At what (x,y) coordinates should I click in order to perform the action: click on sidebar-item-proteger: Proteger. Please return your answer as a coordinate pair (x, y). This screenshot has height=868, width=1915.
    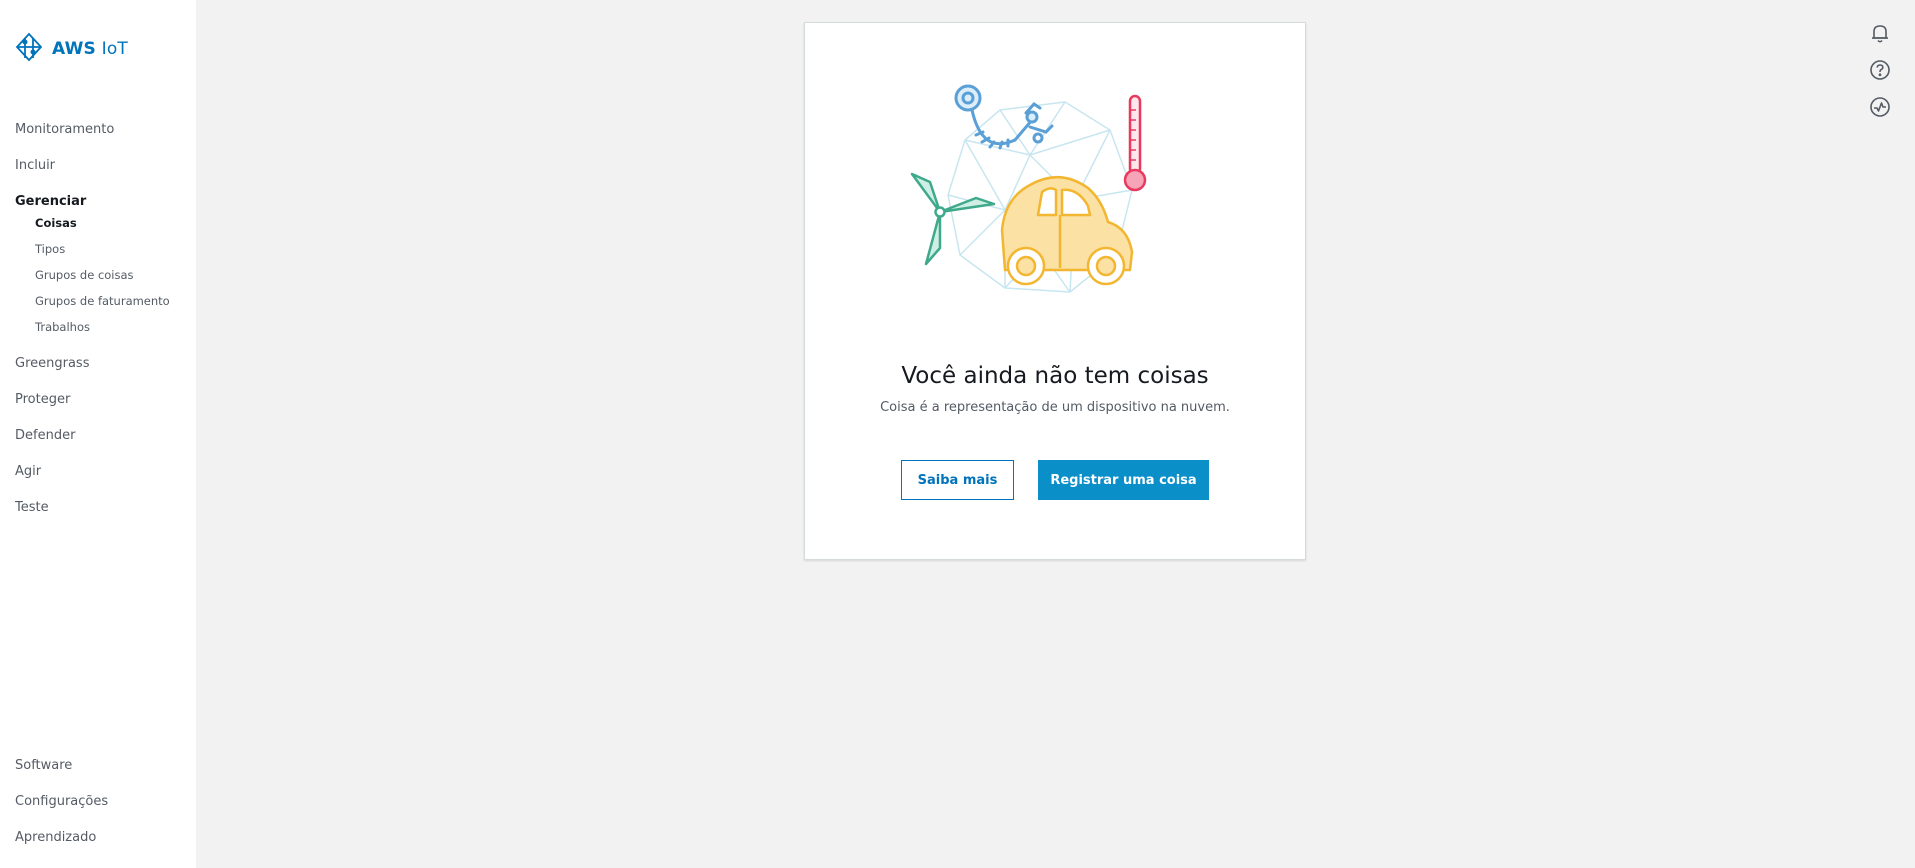
    Looking at the image, I should click on (98, 400).